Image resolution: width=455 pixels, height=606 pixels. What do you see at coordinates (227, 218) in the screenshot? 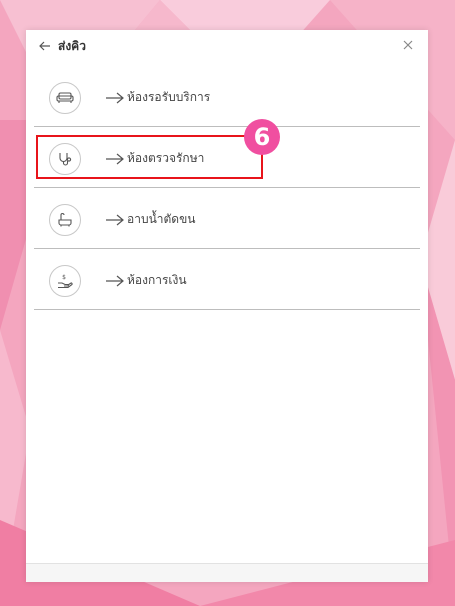
I see `list-item-bath-grooming: อาบน้ำตัดขน` at bounding box center [227, 218].